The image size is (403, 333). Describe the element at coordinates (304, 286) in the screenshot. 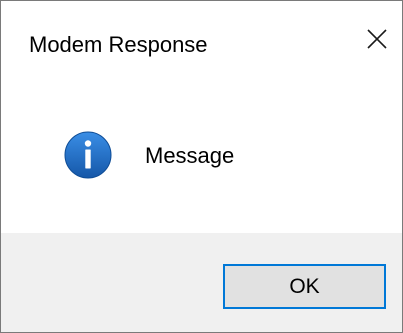

I see `ok-button: OK` at that location.